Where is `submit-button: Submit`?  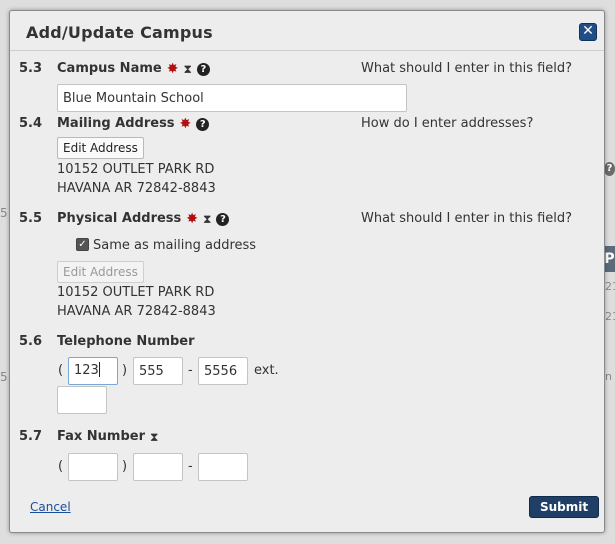 submit-button: Submit is located at coordinates (564, 507).